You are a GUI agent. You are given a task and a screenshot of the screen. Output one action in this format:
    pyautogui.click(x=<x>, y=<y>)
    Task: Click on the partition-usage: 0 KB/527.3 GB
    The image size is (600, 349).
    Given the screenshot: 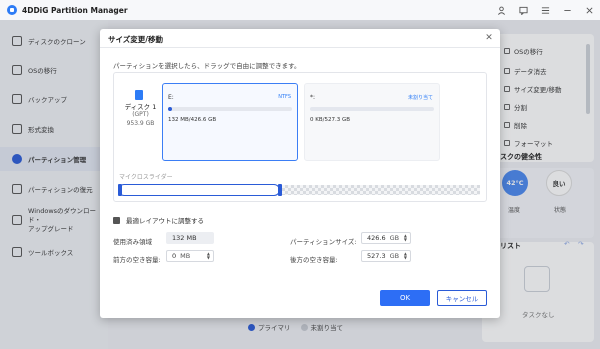 What is the action you would take?
    pyautogui.click(x=330, y=120)
    